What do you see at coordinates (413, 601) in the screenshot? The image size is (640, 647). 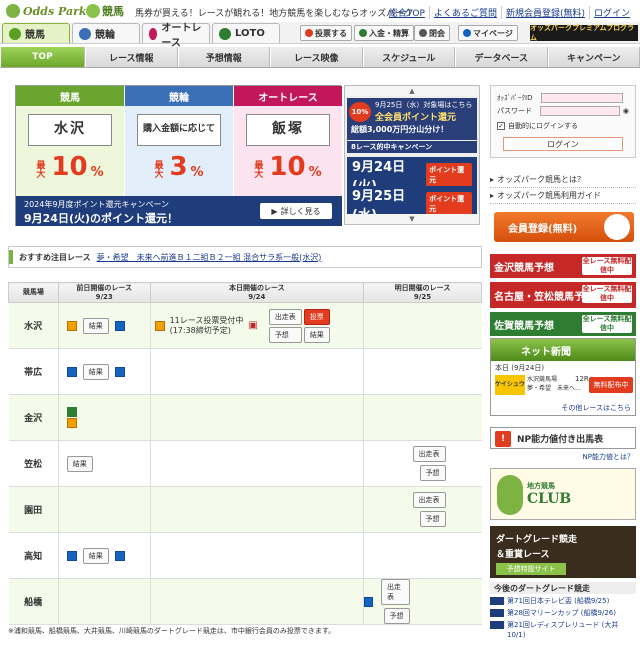 I see `next-cell-content: 出走表 予想` at bounding box center [413, 601].